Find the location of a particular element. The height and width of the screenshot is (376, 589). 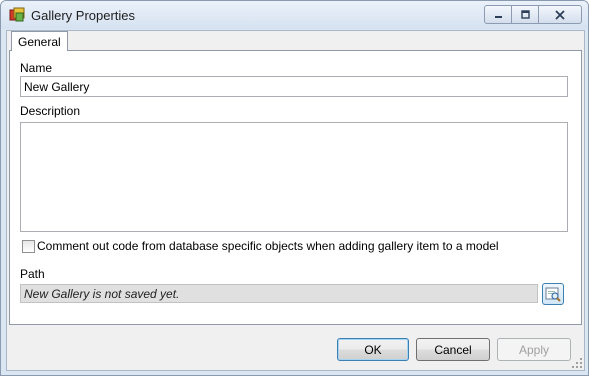

resize-grip-icon is located at coordinates (577, 363).